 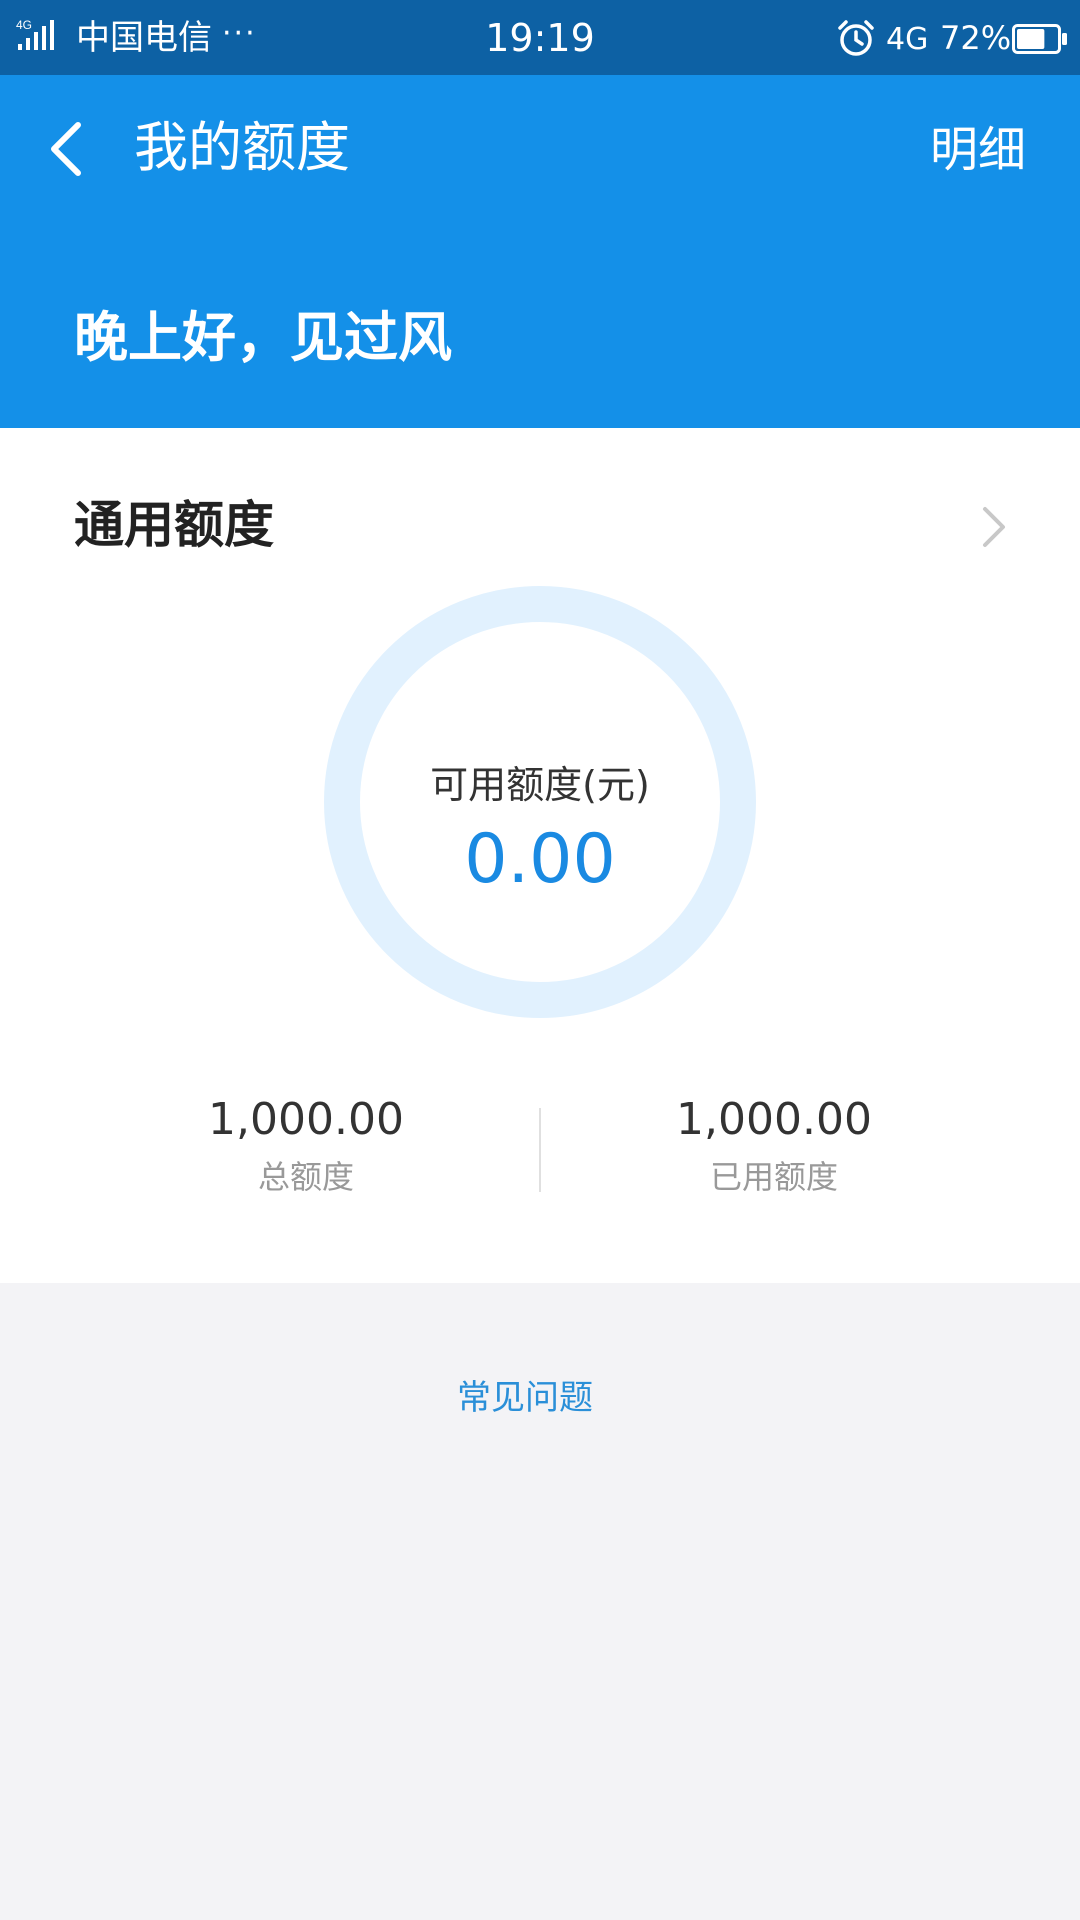 What do you see at coordinates (66, 149) in the screenshot?
I see `chevron-left-icon` at bounding box center [66, 149].